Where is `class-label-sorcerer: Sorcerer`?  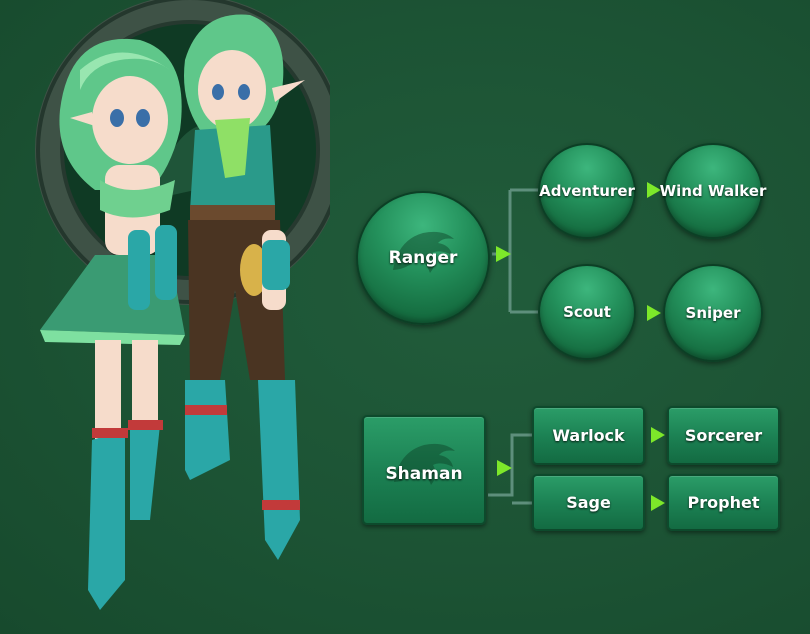
class-label-sorcerer: Sorcerer is located at coordinates (723, 435).